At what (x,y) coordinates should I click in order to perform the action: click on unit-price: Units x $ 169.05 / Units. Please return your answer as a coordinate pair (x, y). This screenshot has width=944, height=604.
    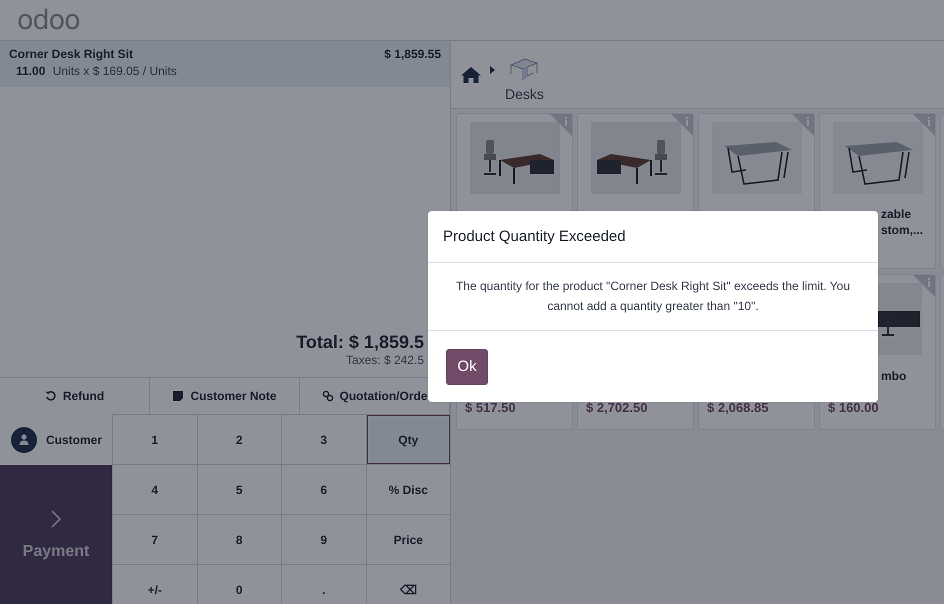
    Looking at the image, I should click on (114, 71).